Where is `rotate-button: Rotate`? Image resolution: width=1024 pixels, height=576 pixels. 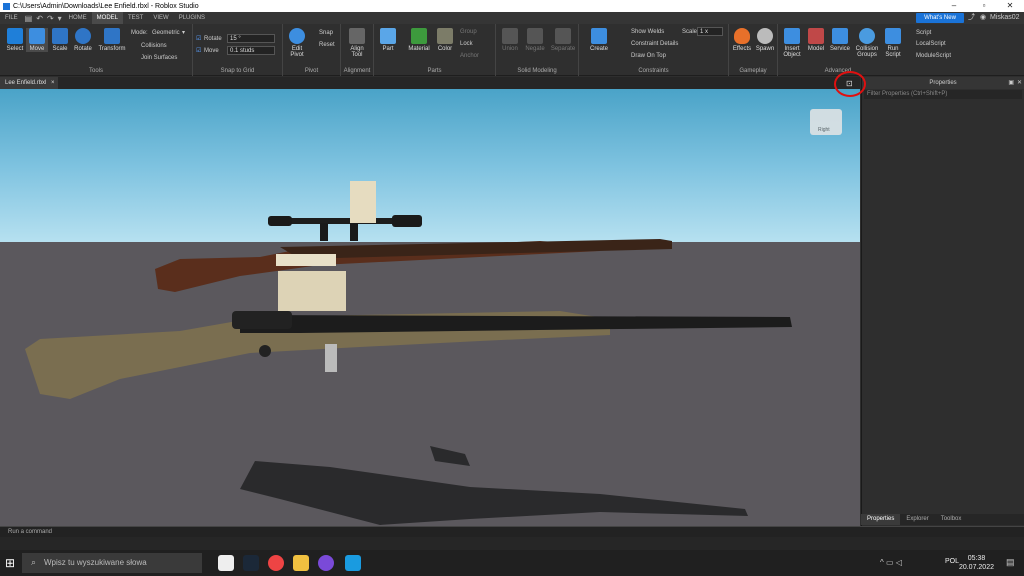
rotate-button: Rotate is located at coordinates (83, 40).